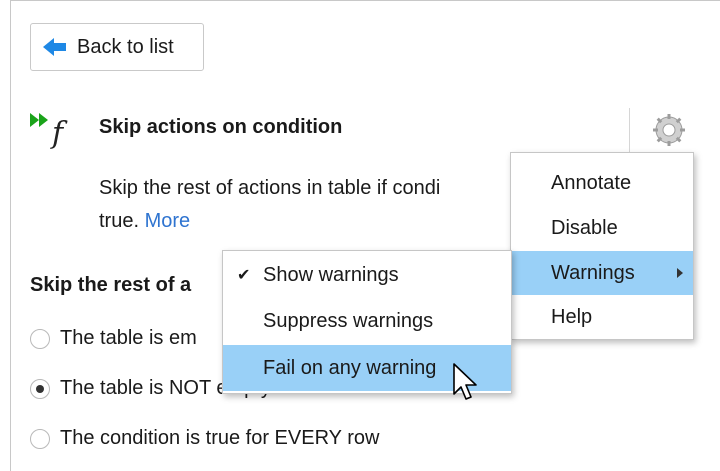 This screenshot has height=471, width=720. What do you see at coordinates (465, 381) in the screenshot?
I see `mouse-pointer-icon` at bounding box center [465, 381].